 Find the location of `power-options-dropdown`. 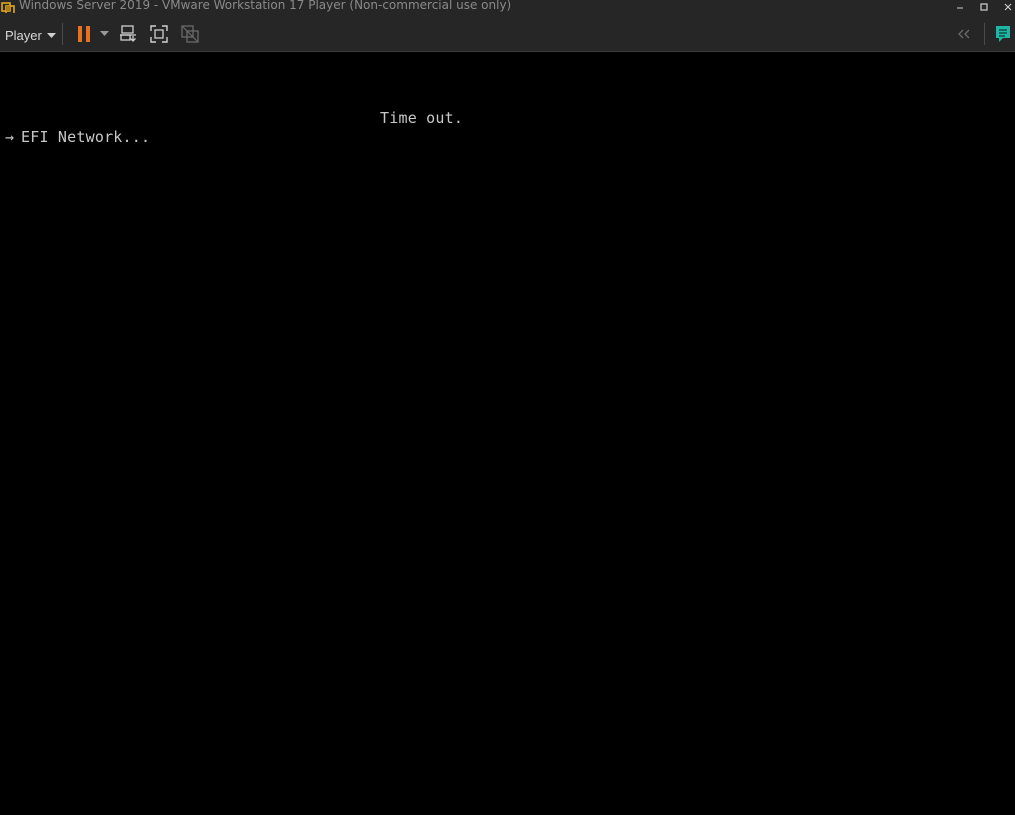

power-options-dropdown is located at coordinates (104, 34).